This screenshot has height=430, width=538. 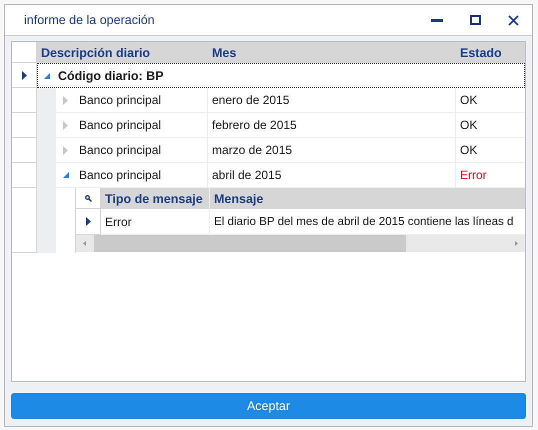 I want to click on scroll-left-icon, so click(x=84, y=243).